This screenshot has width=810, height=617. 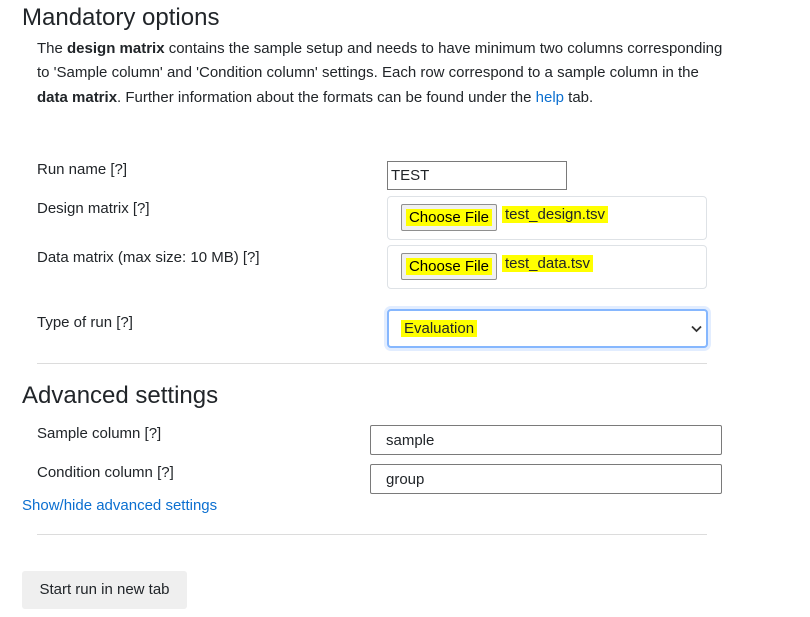 What do you see at coordinates (77, 97) in the screenshot?
I see `data-matrix-term: data matrix` at bounding box center [77, 97].